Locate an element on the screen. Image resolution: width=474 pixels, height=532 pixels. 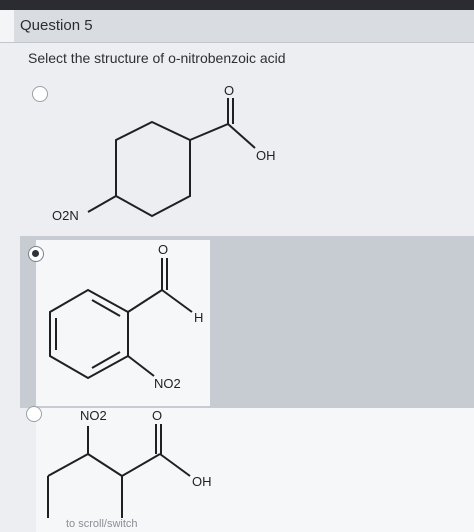
footer-text: to scroll/switch is located at coordinates (102, 524).